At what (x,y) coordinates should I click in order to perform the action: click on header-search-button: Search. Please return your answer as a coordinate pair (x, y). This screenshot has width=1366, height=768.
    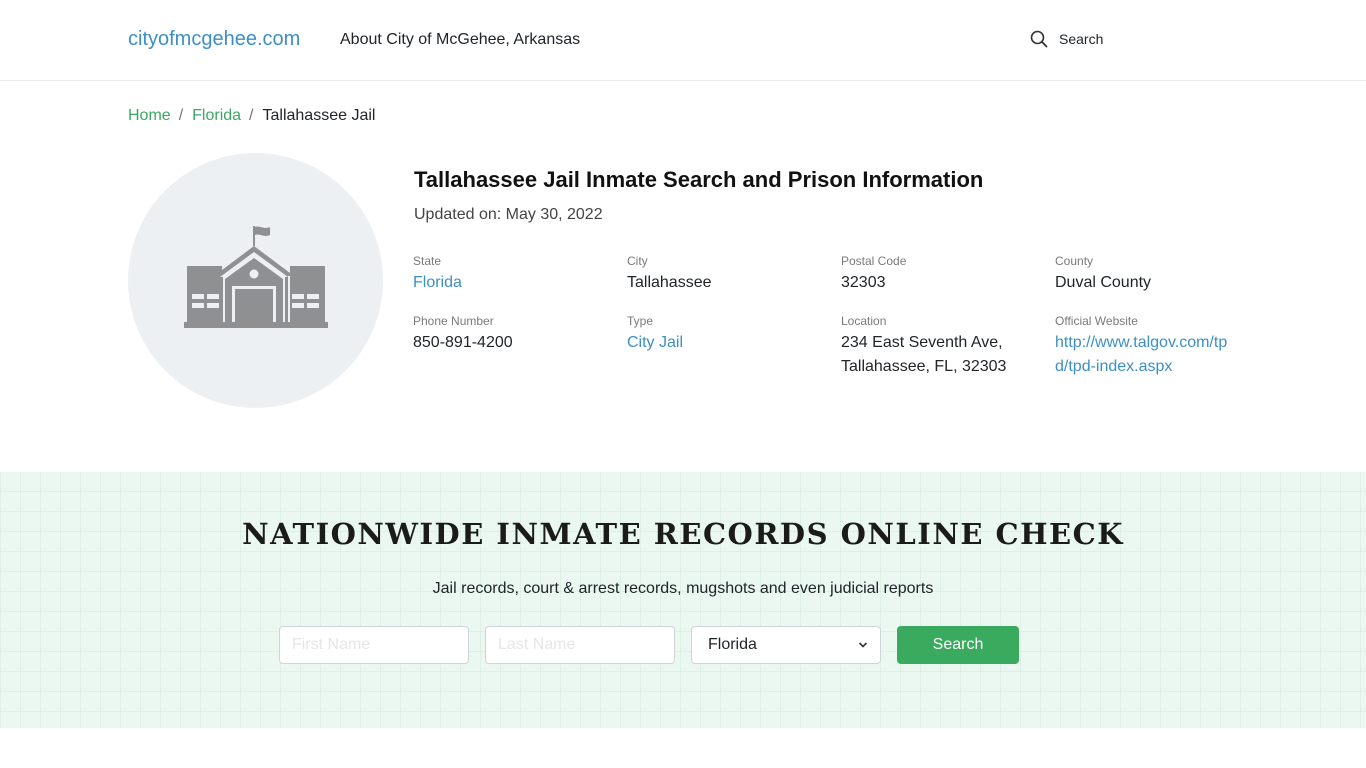
    Looking at the image, I should click on (1066, 39).